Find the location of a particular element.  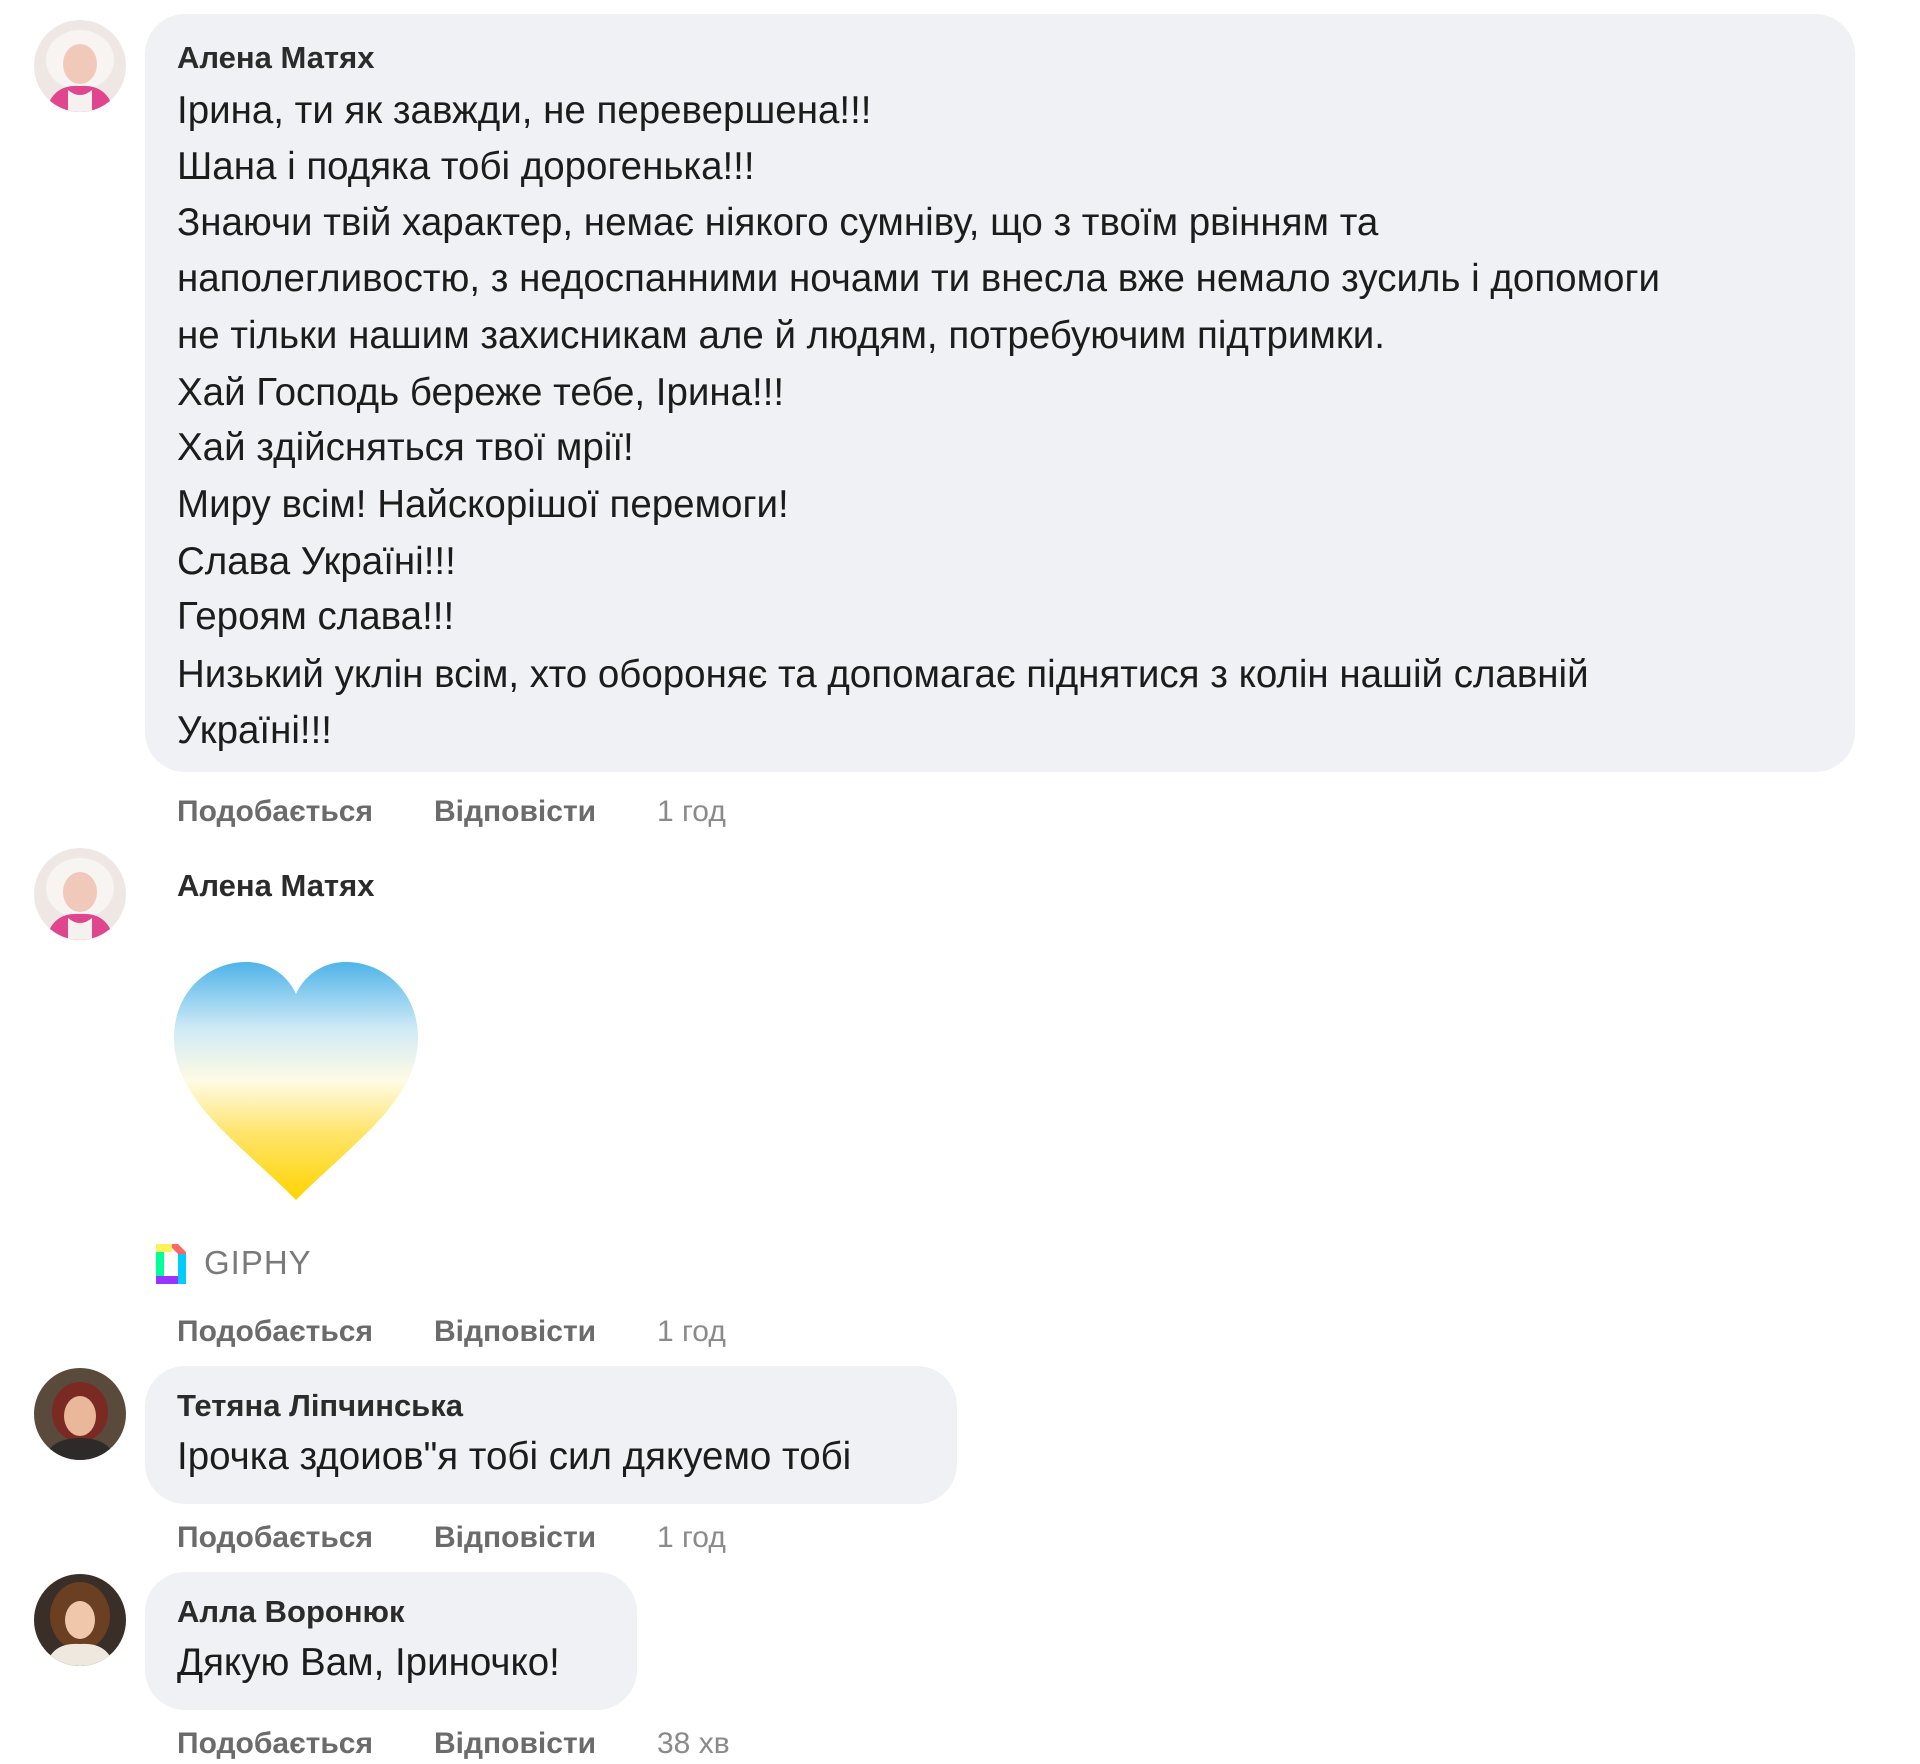

comment-text-line: Героям слава!!! is located at coordinates (316, 616).